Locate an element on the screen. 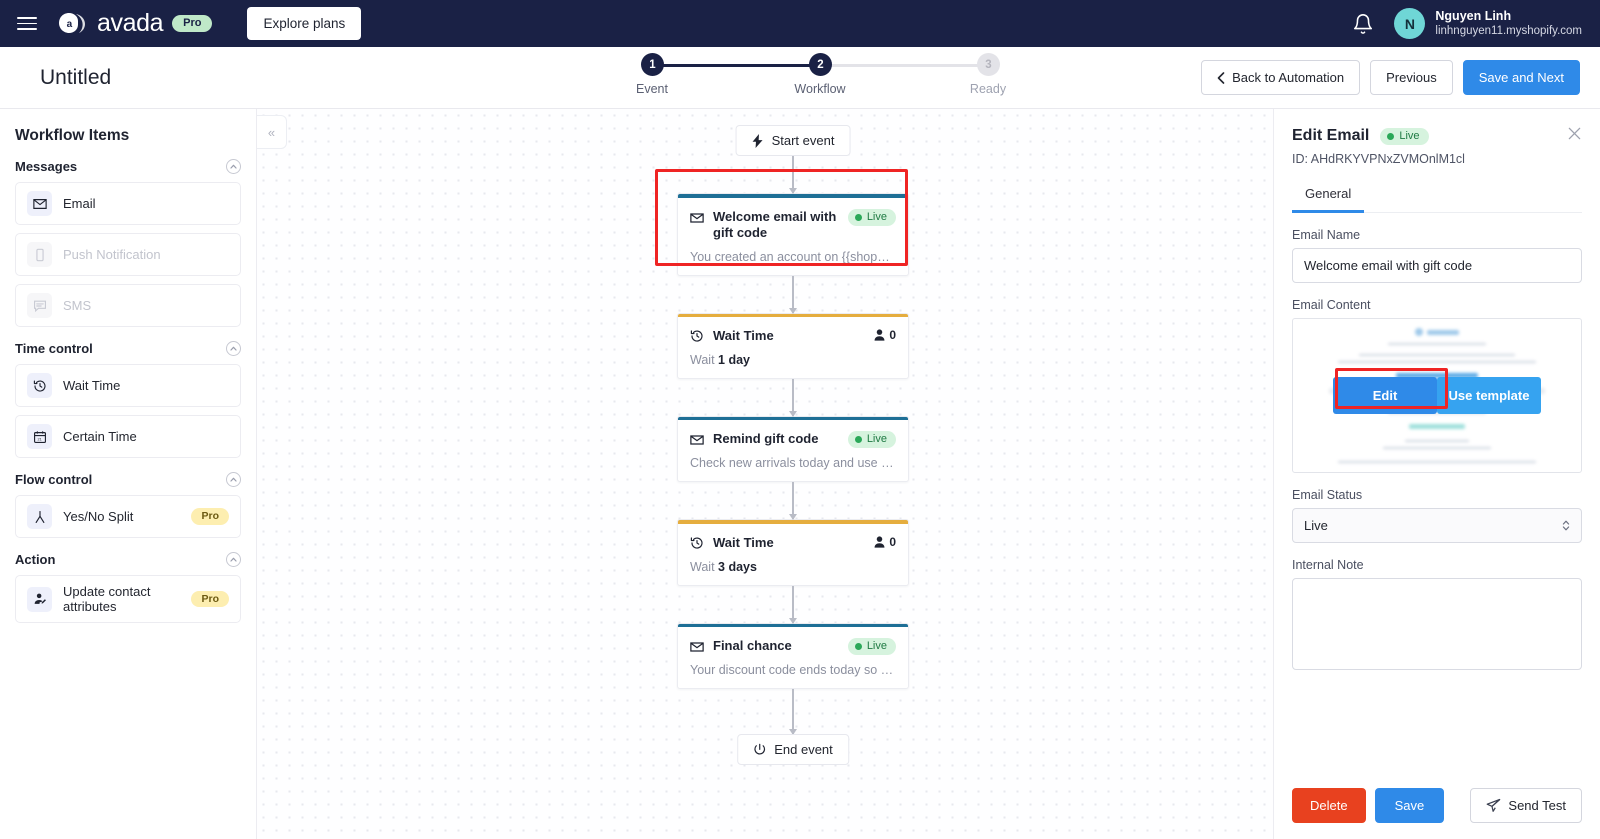 Image resolution: width=1600 pixels, height=839 pixels. panel-footer-actions: Delete Save Send Test is located at coordinates (1437, 806).